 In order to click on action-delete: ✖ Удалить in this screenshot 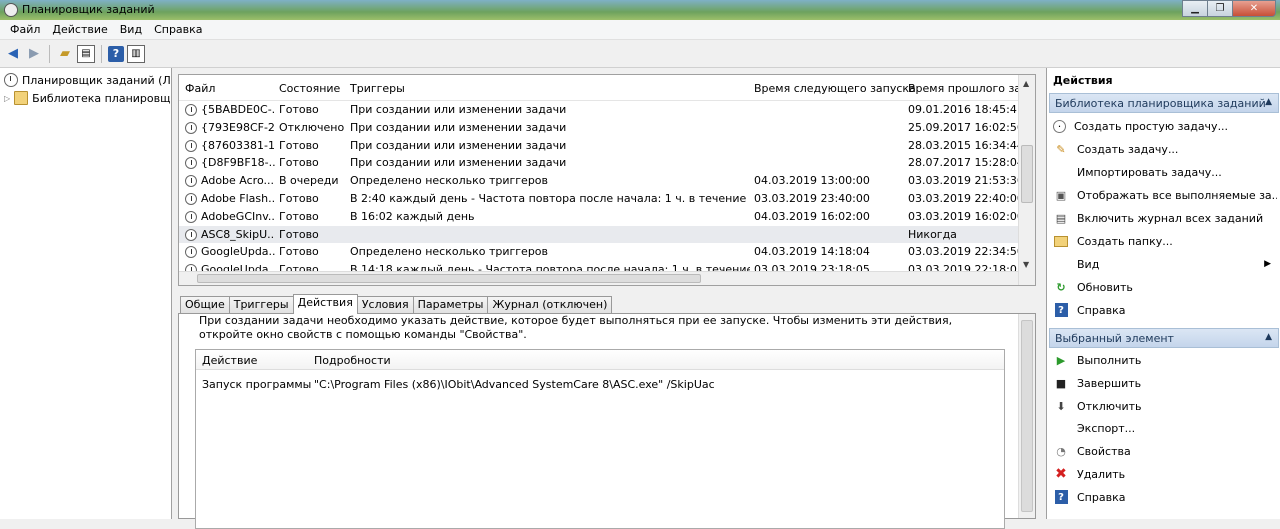, I will do `click(1165, 474)`.